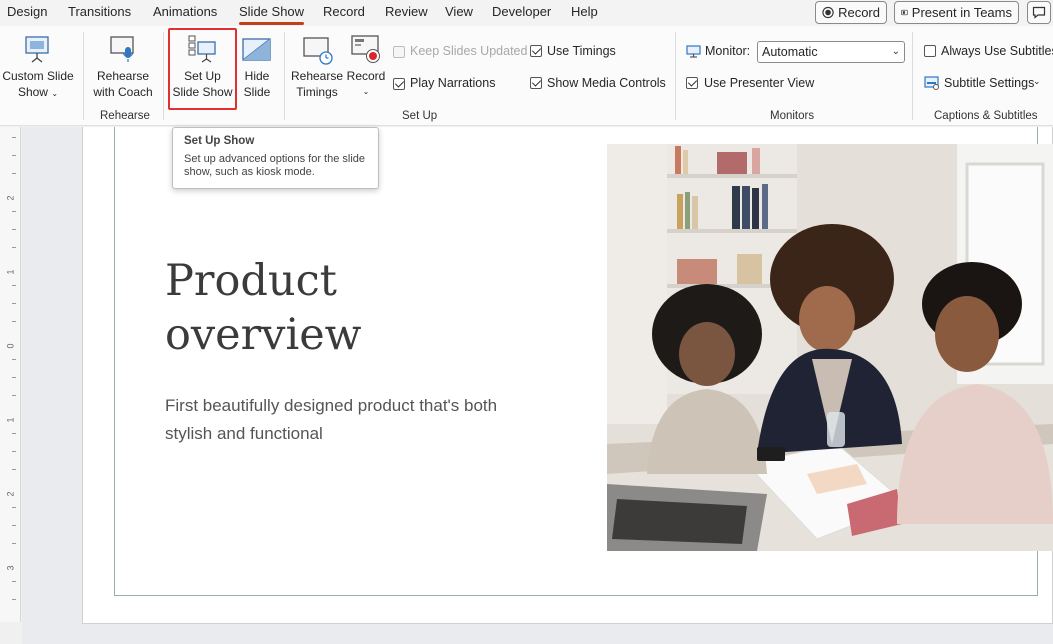 The height and width of the screenshot is (644, 1053). Describe the element at coordinates (10, 346) in the screenshot. I see `ruler-number: 0` at that location.